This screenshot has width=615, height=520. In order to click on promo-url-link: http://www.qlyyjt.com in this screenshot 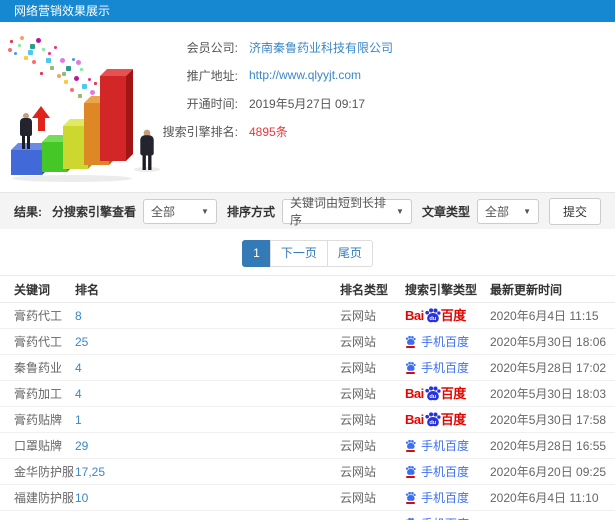, I will do `click(305, 75)`.